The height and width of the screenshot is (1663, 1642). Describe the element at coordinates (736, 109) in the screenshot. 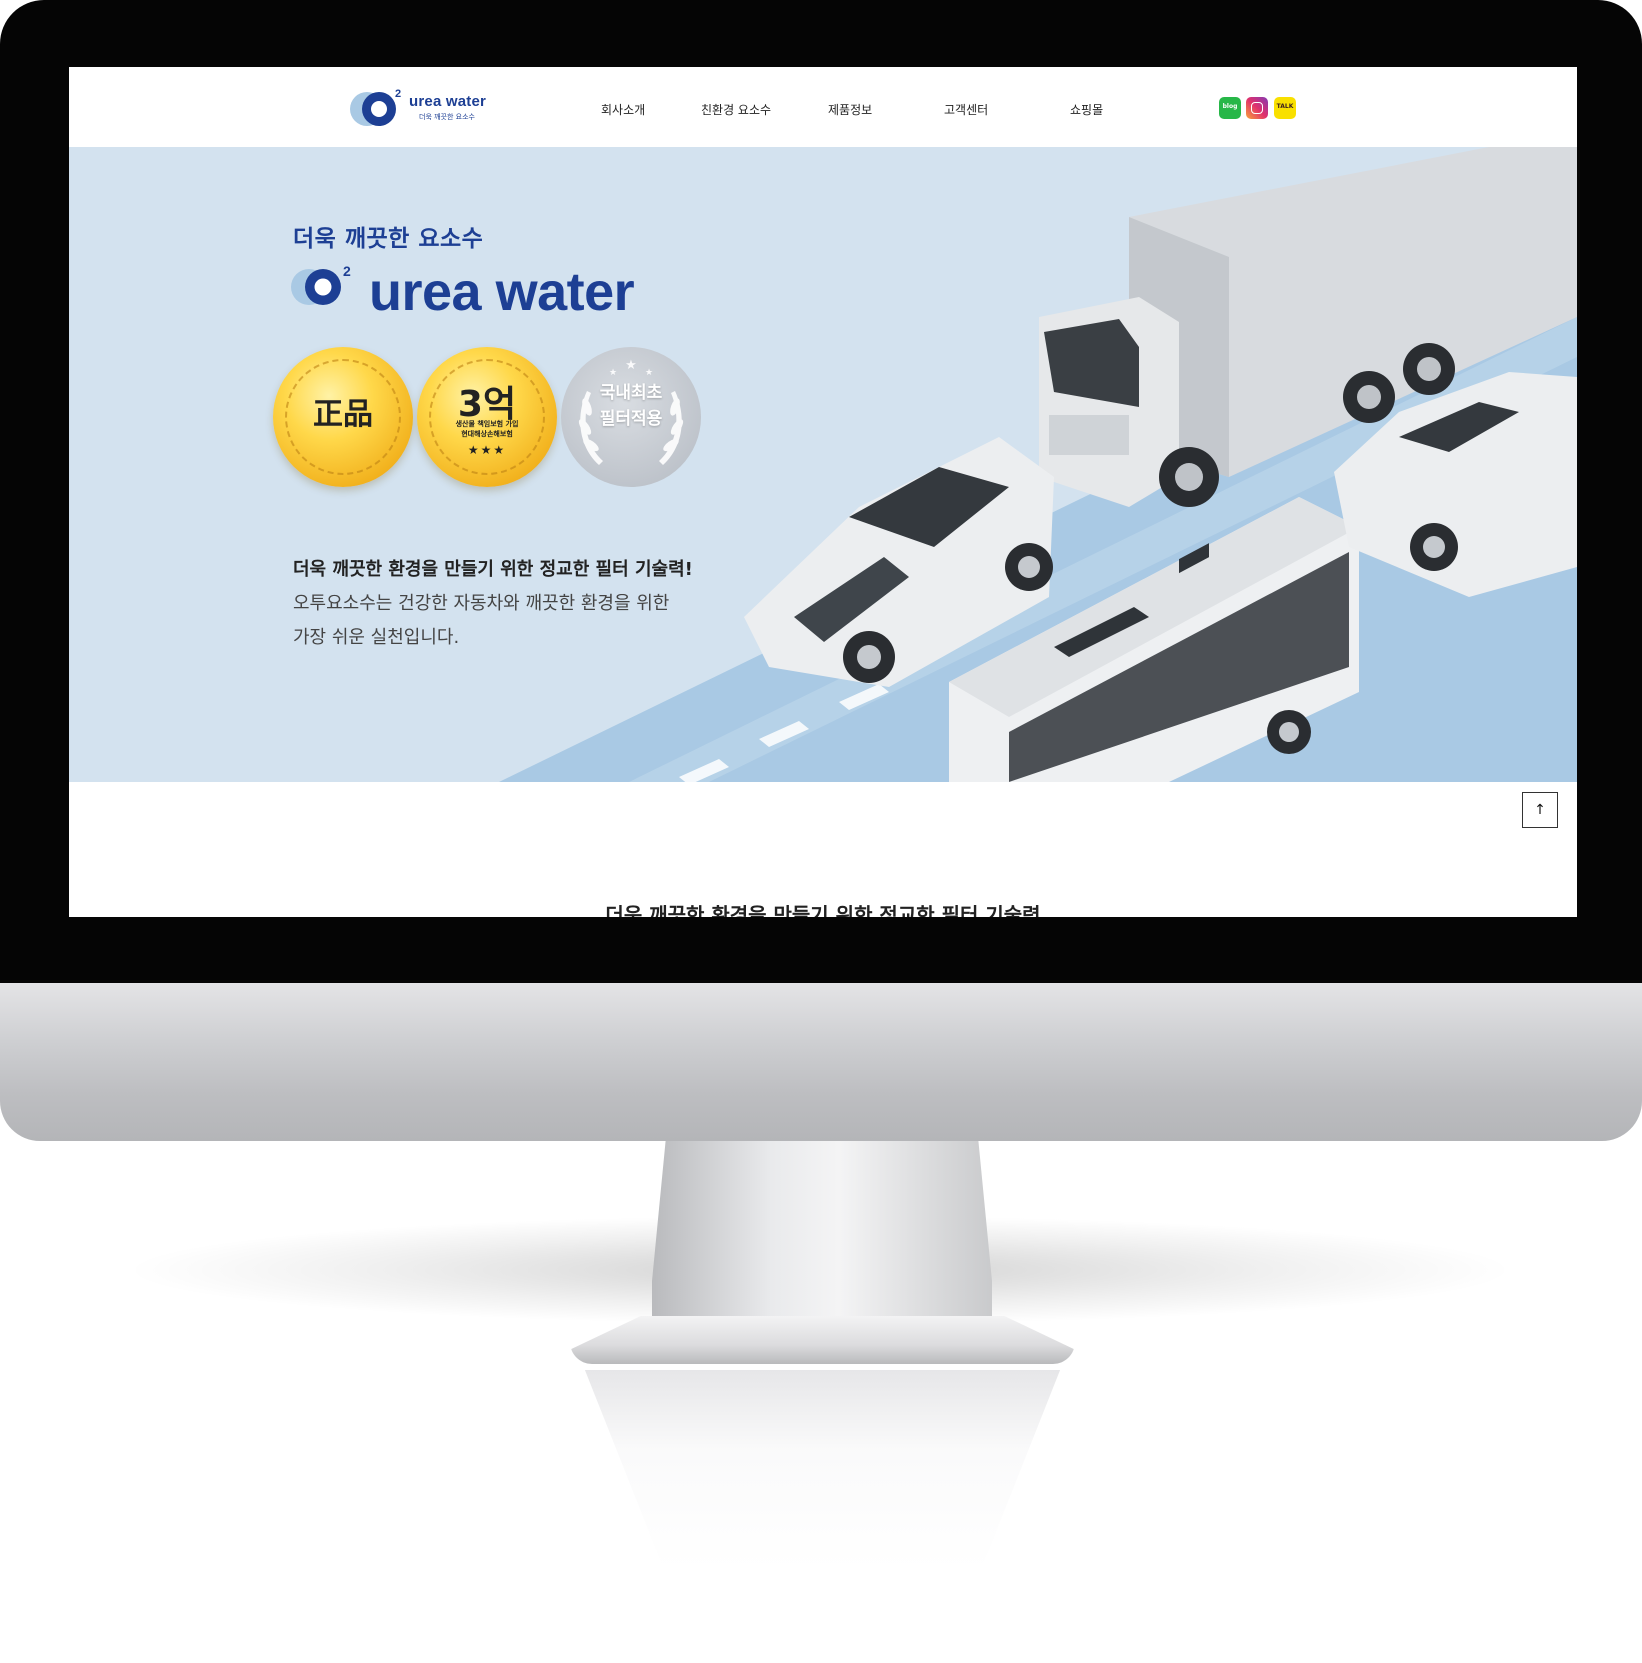

I see `nav-item-eco-urea: 친환경 요소수` at that location.